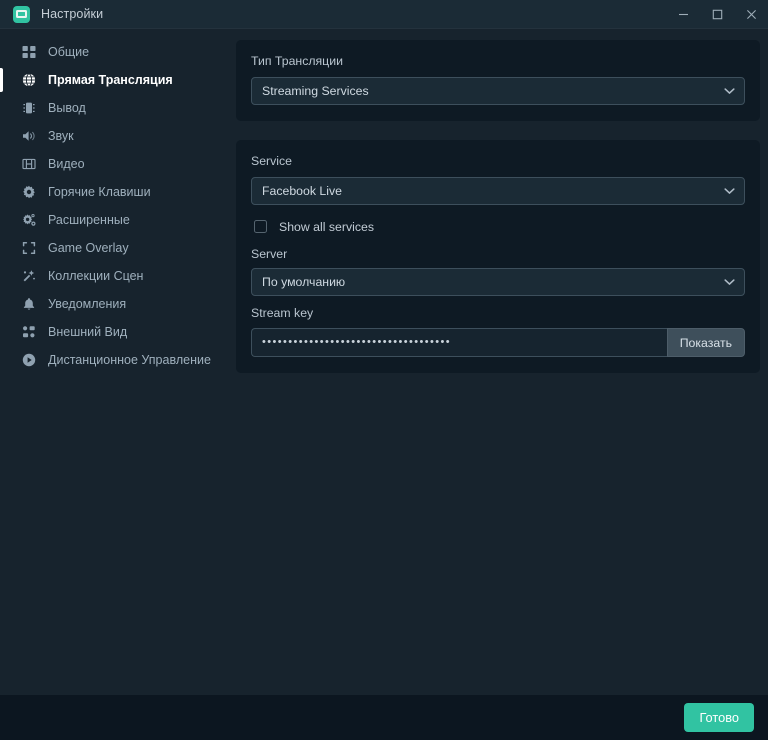 The image size is (768, 740). I want to click on server-label: Server, so click(269, 253).